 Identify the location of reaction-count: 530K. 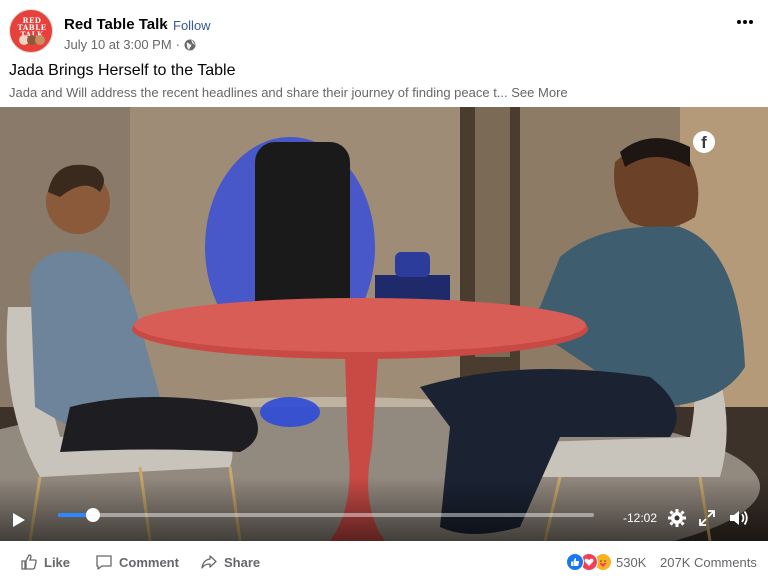
(631, 562).